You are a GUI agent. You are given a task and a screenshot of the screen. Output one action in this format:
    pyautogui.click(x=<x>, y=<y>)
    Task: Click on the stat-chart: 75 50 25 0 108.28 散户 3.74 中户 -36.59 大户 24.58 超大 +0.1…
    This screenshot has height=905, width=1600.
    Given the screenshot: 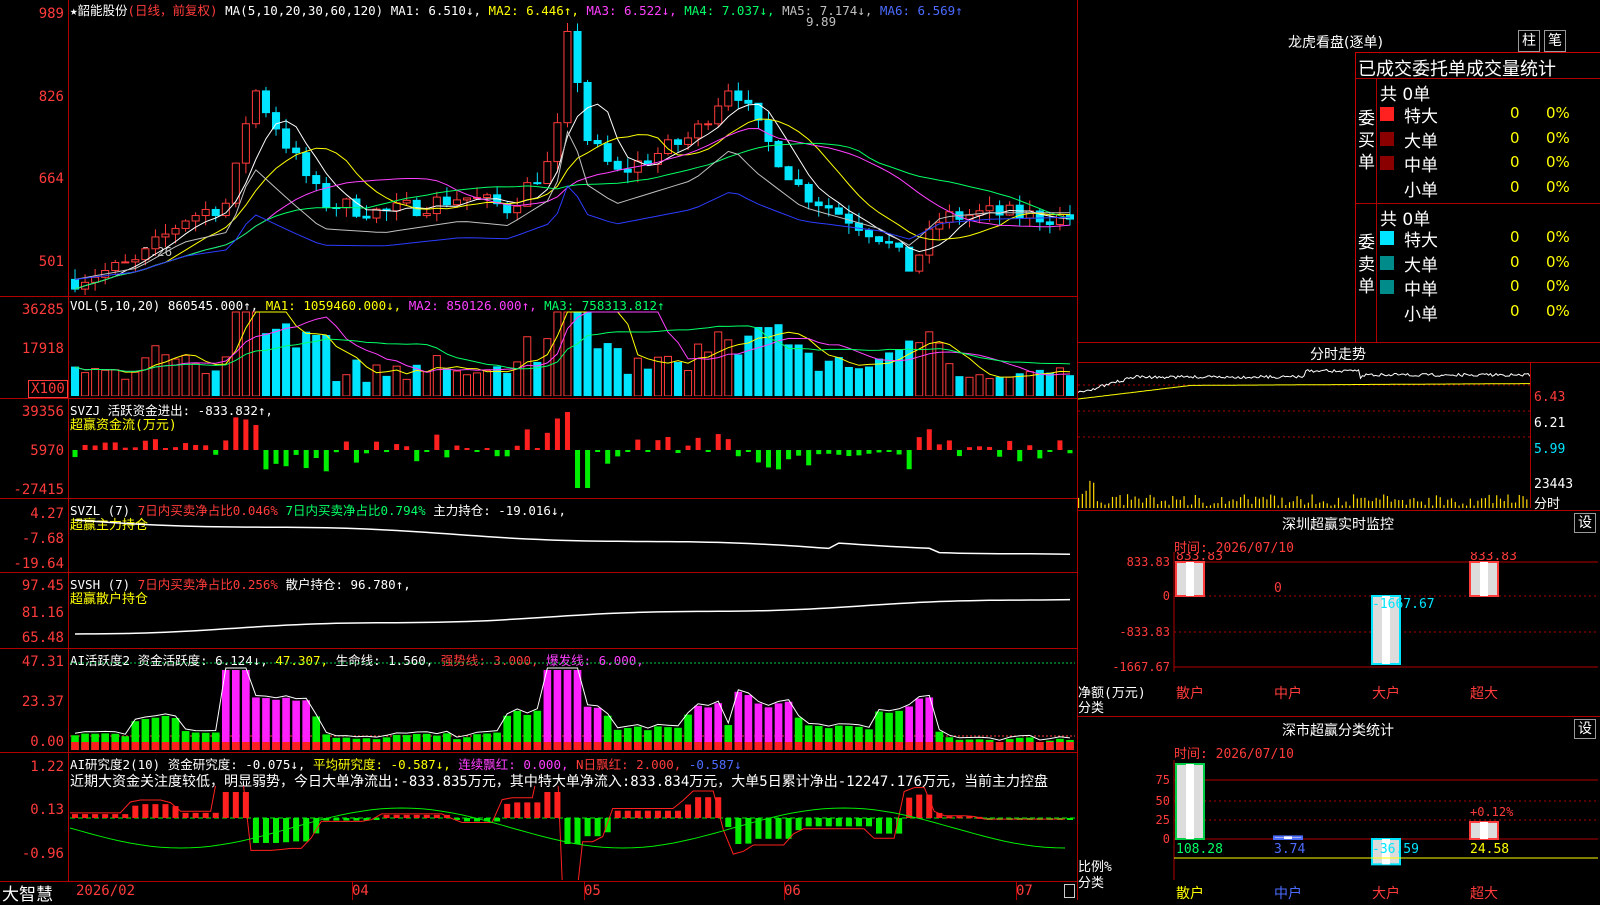 What is the action you would take?
    pyautogui.click(x=1339, y=830)
    